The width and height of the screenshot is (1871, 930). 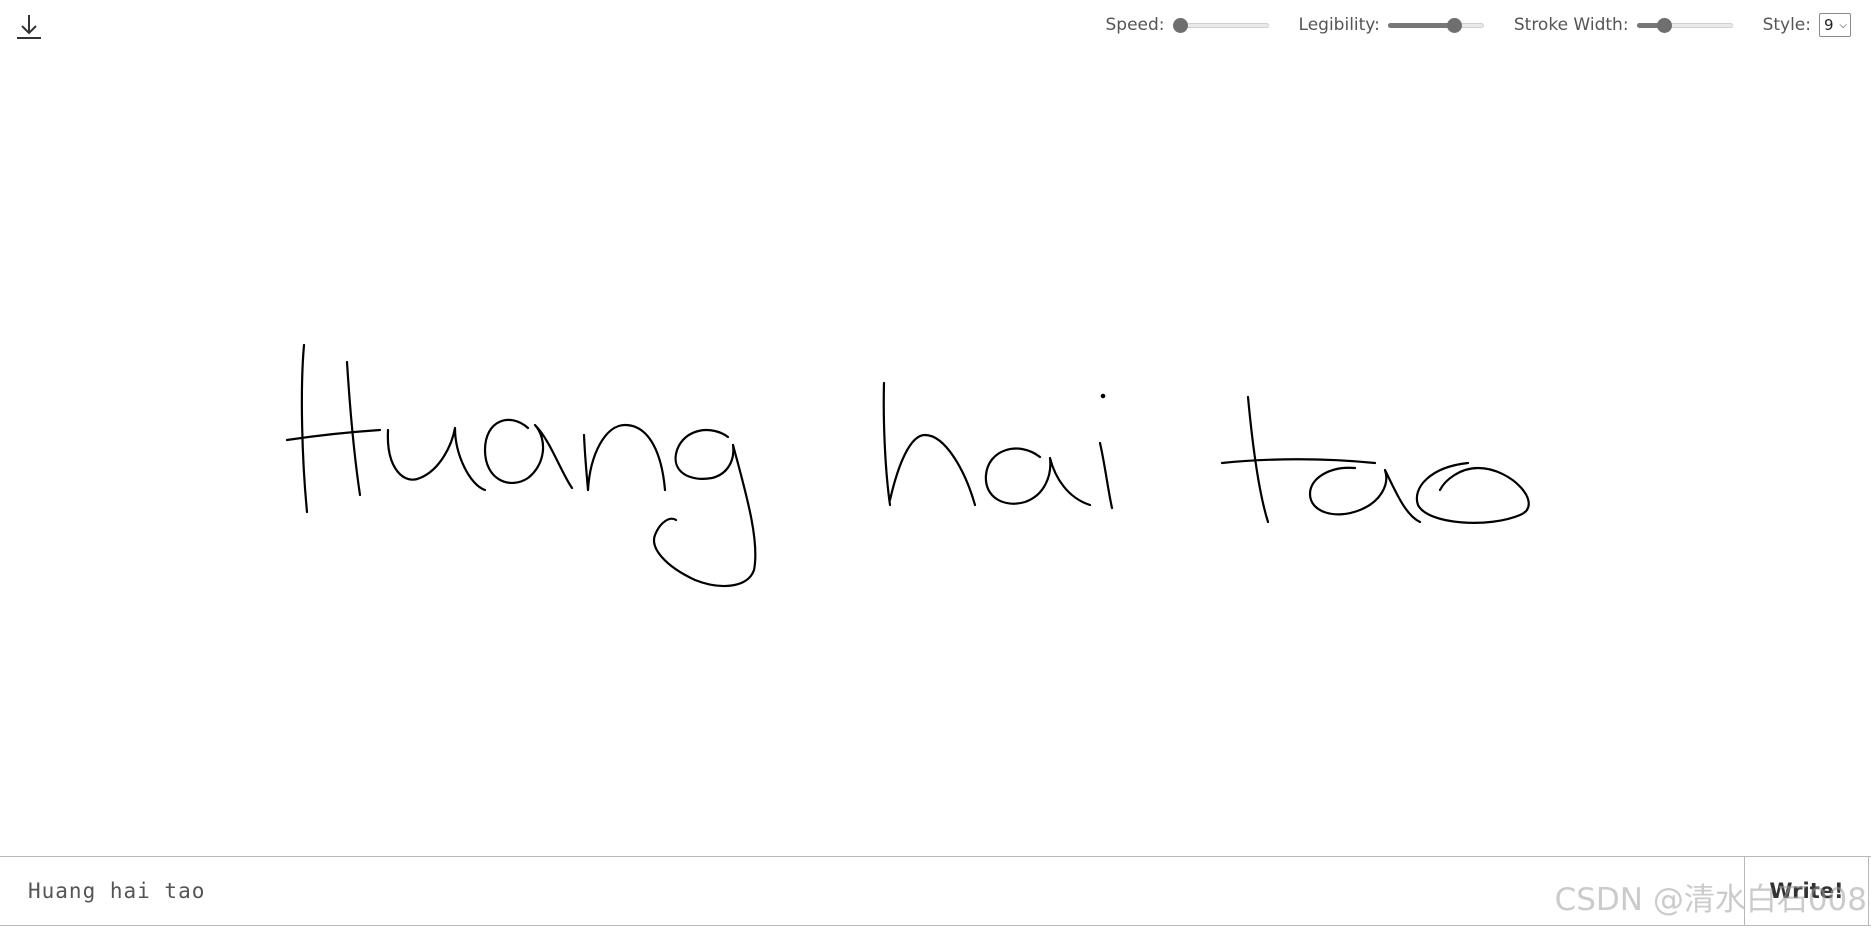 I want to click on stroke-H-bar, so click(x=333, y=435).